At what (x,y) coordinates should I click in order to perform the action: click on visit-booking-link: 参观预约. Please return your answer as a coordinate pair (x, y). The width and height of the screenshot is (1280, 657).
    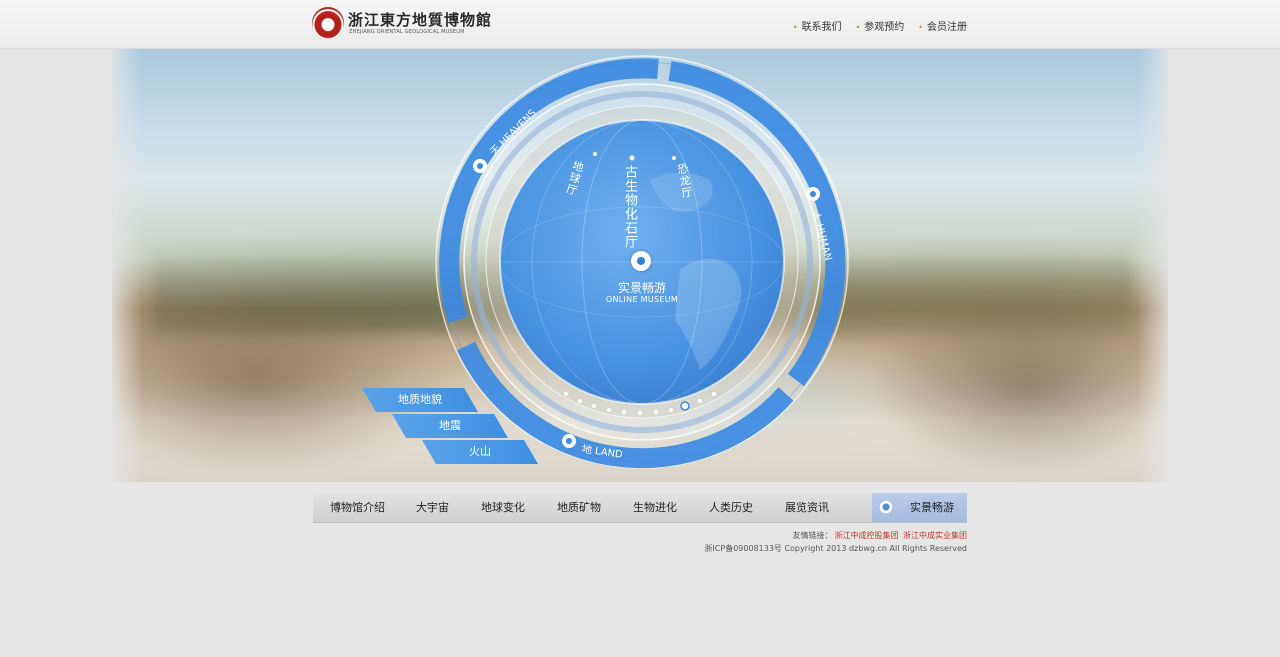
    Looking at the image, I should click on (880, 25).